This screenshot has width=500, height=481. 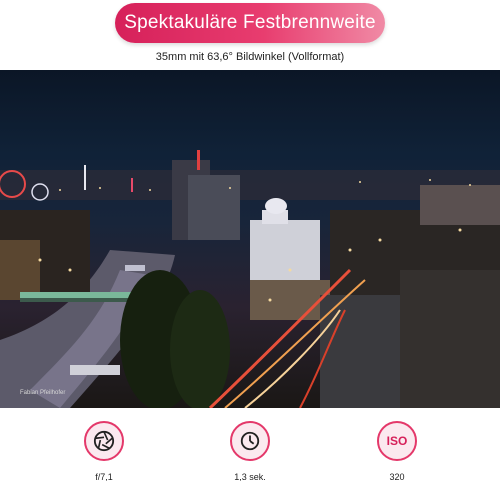 What do you see at coordinates (104, 441) in the screenshot?
I see `aperture-icon` at bounding box center [104, 441].